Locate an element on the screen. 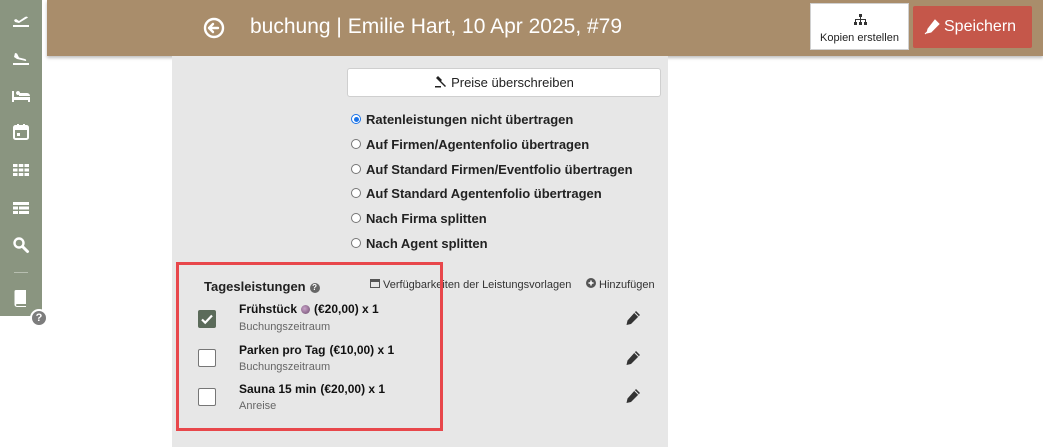  add-service-link: Hinzufügen is located at coordinates (620, 284).